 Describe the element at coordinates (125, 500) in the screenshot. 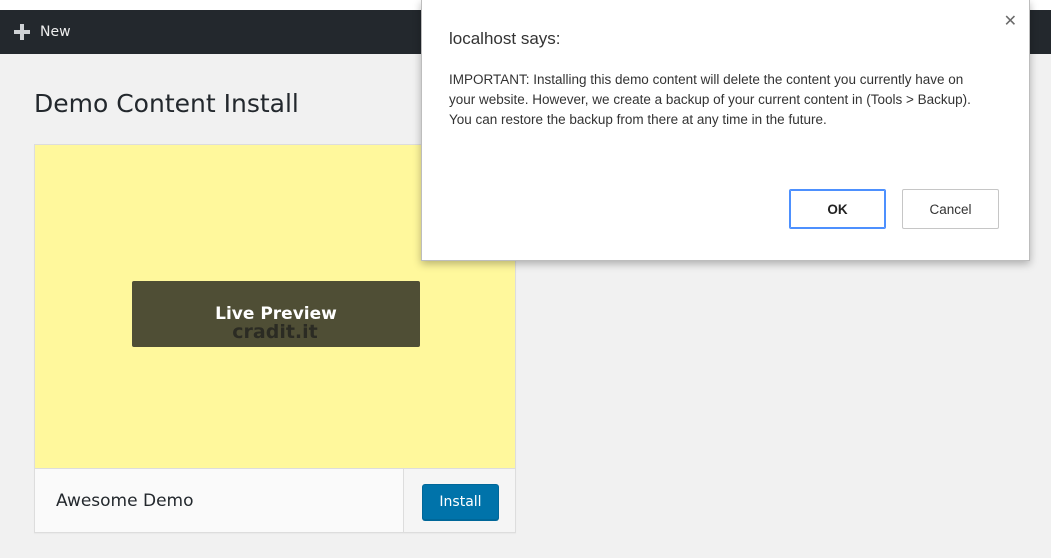

I see `theme-name: Awesome Demo` at that location.